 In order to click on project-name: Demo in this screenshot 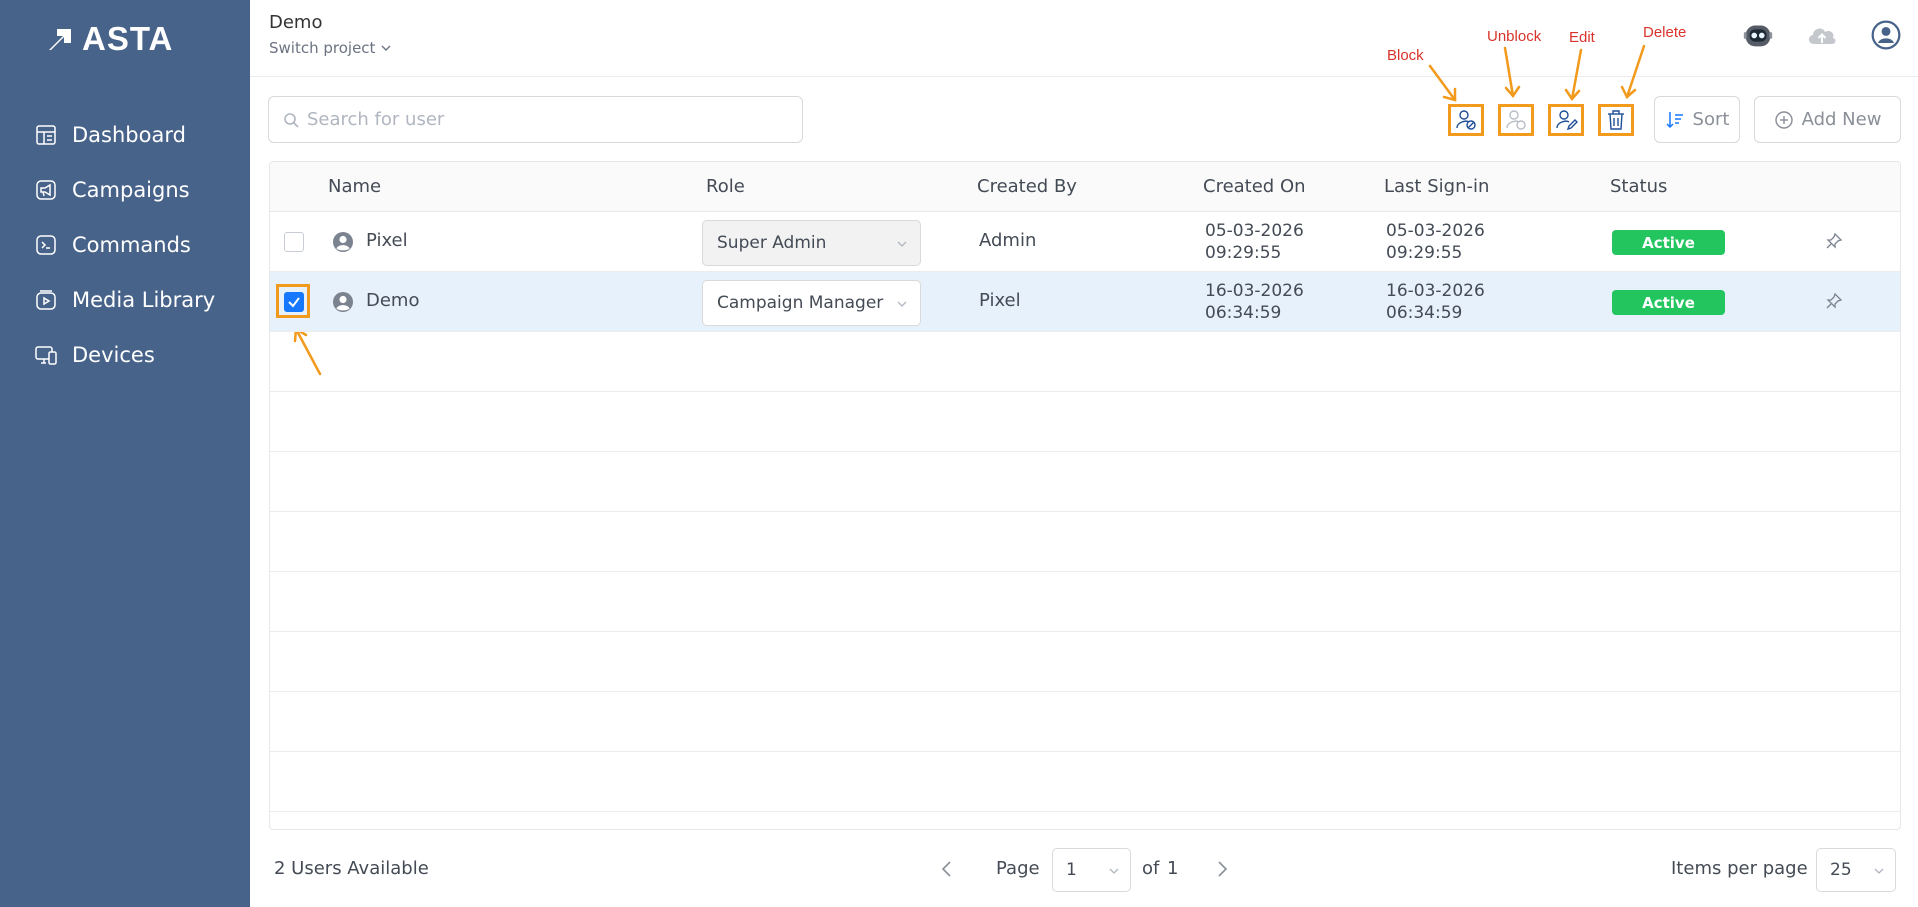, I will do `click(296, 22)`.